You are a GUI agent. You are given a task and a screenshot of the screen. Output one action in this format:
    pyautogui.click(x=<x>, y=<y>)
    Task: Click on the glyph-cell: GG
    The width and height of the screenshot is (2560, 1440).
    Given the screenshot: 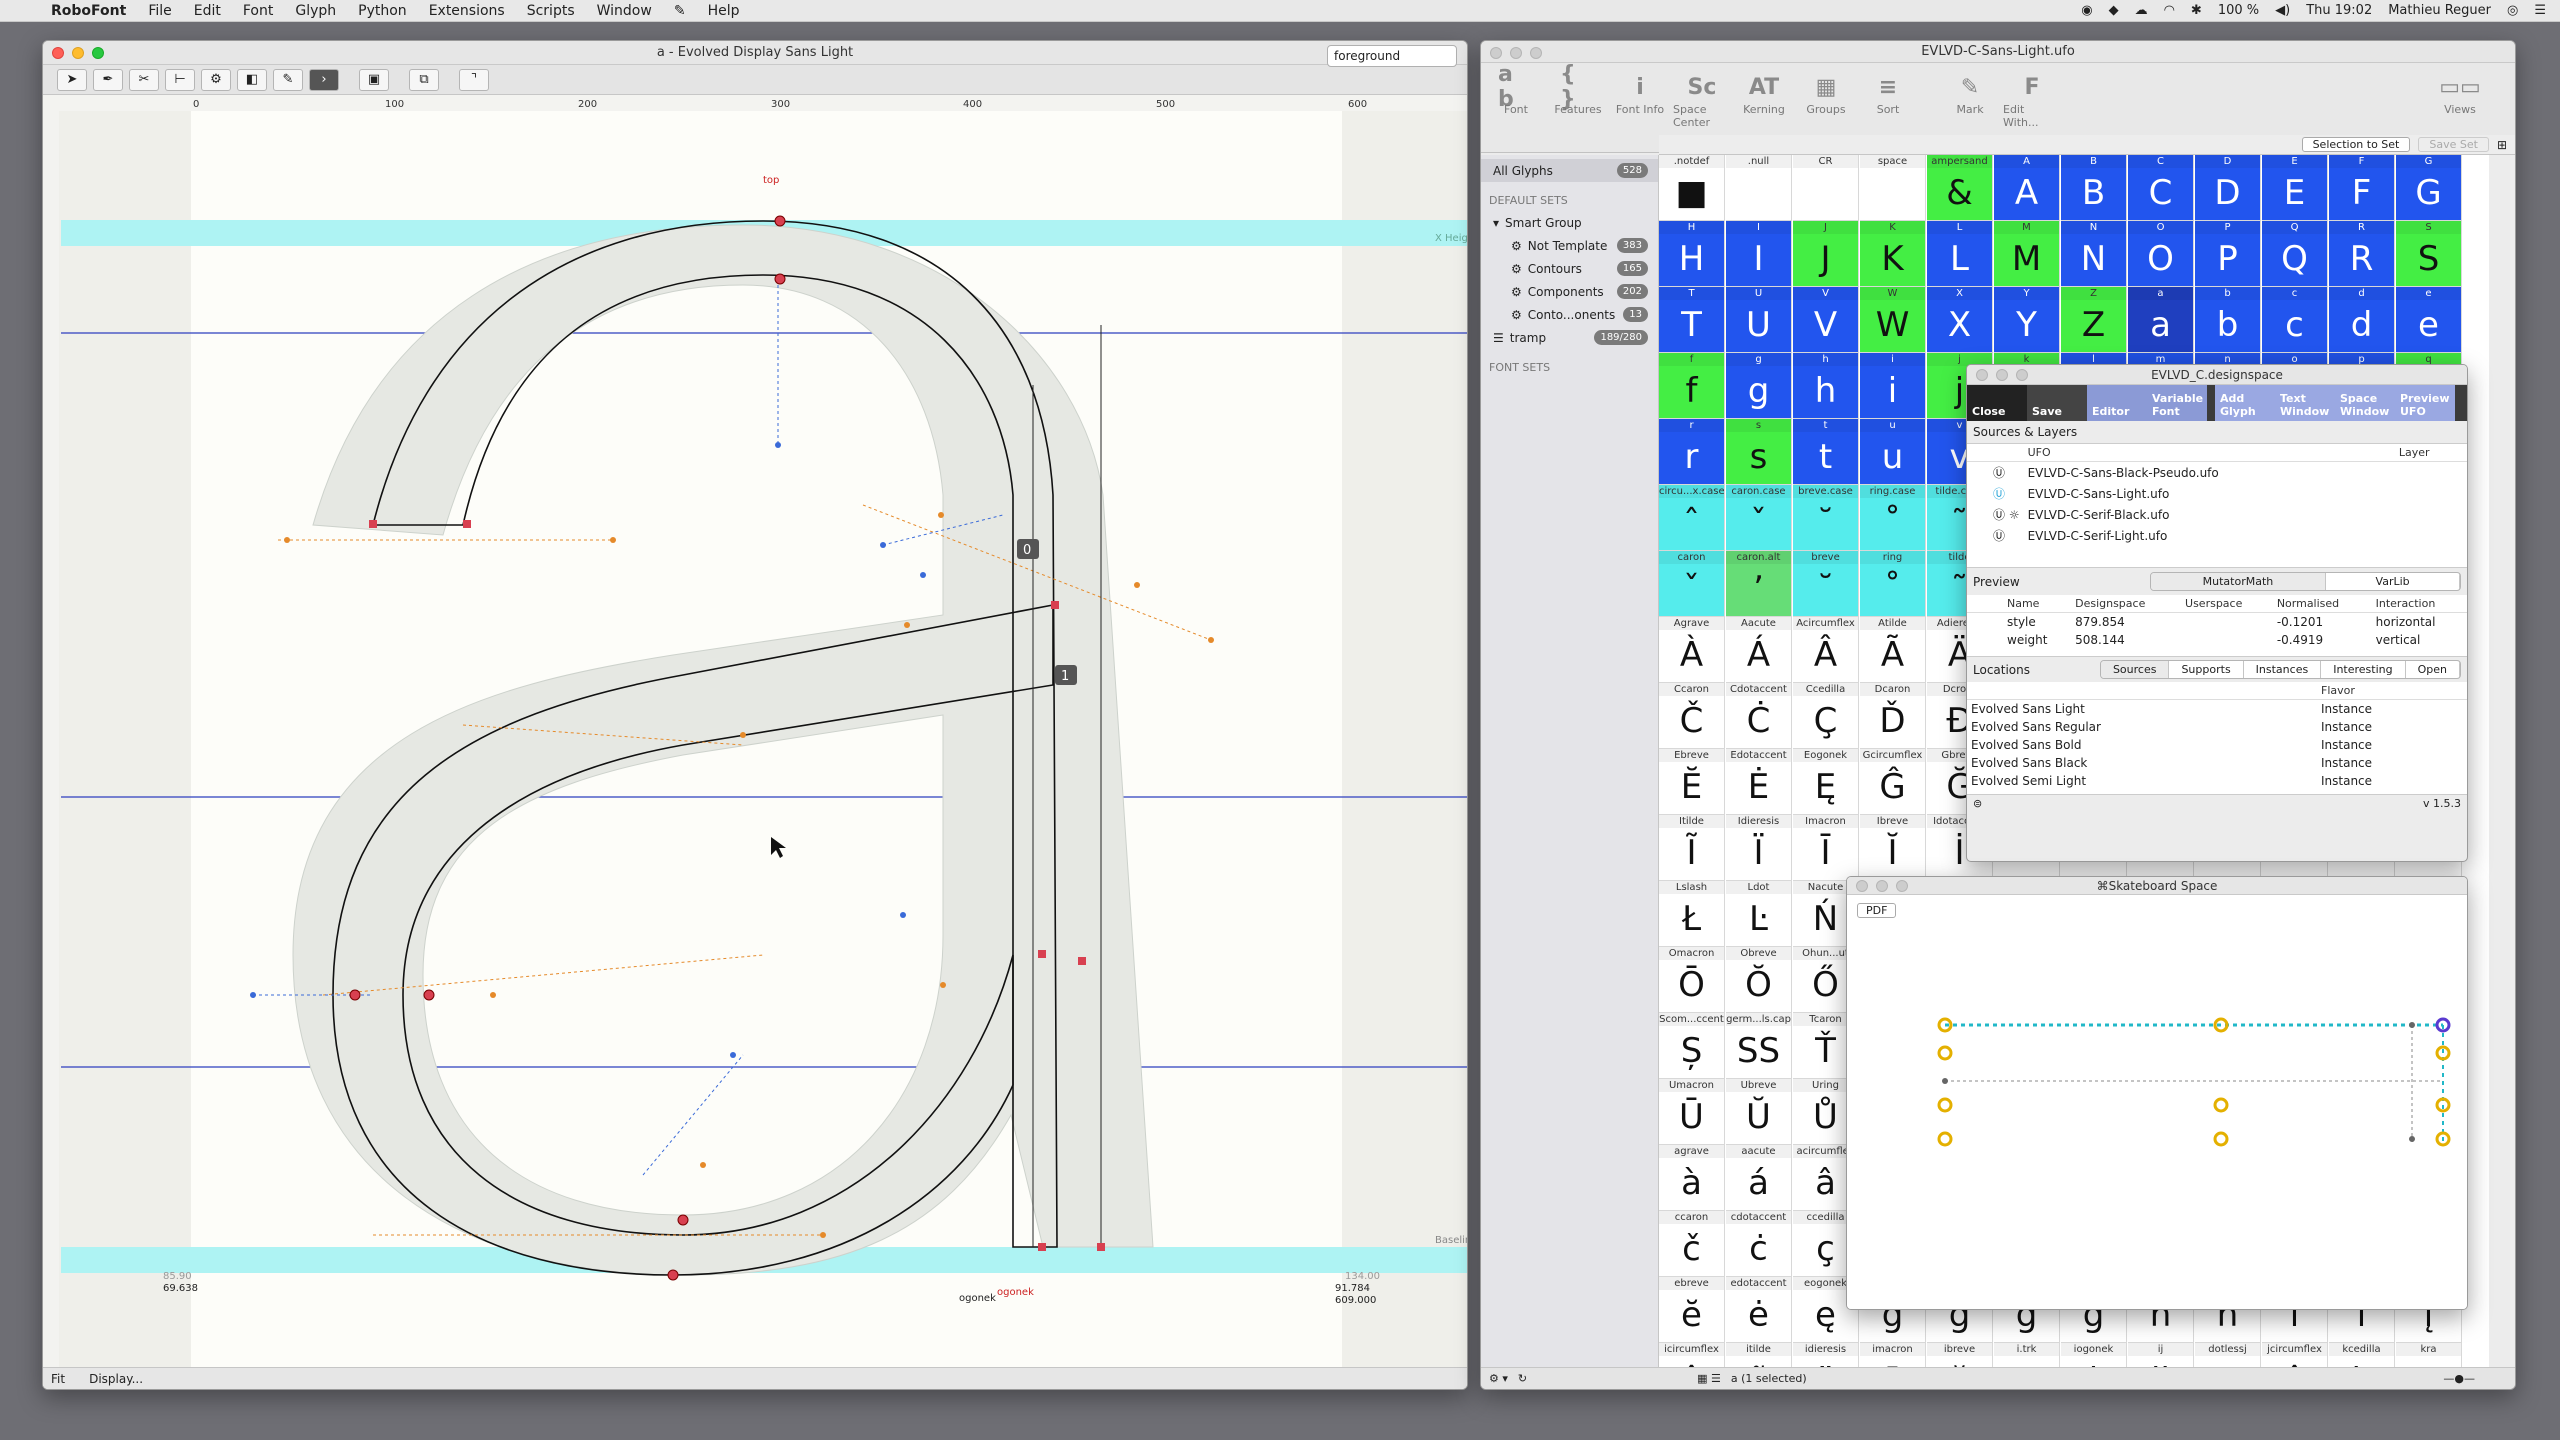 What is the action you would take?
    pyautogui.click(x=2429, y=188)
    